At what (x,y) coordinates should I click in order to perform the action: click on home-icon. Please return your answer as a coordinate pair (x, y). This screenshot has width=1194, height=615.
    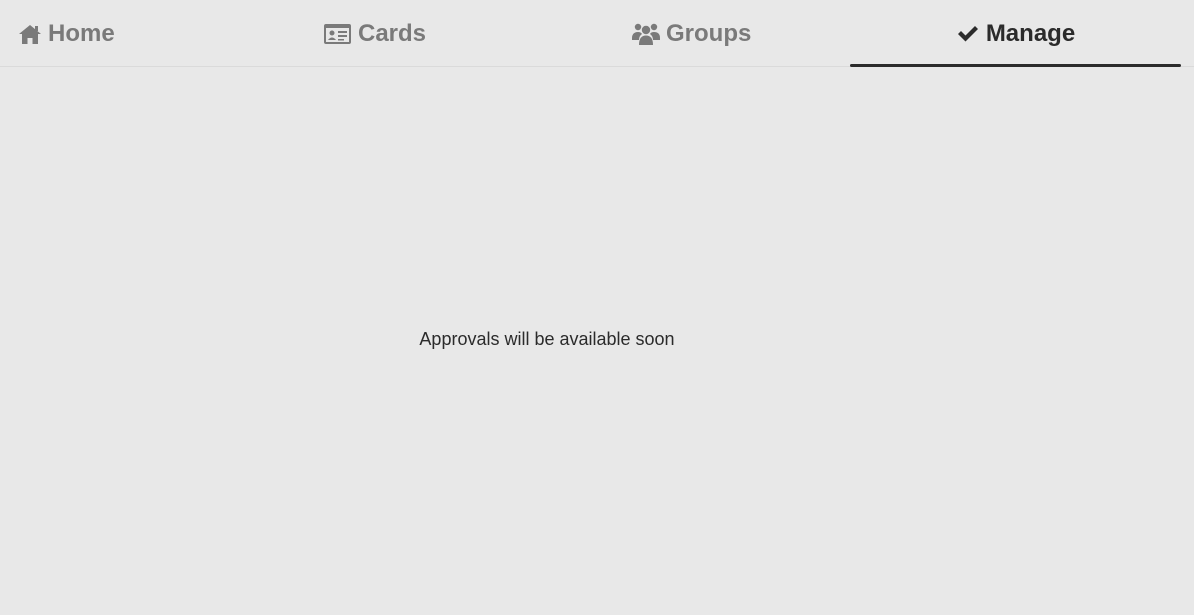
    Looking at the image, I should click on (30, 34).